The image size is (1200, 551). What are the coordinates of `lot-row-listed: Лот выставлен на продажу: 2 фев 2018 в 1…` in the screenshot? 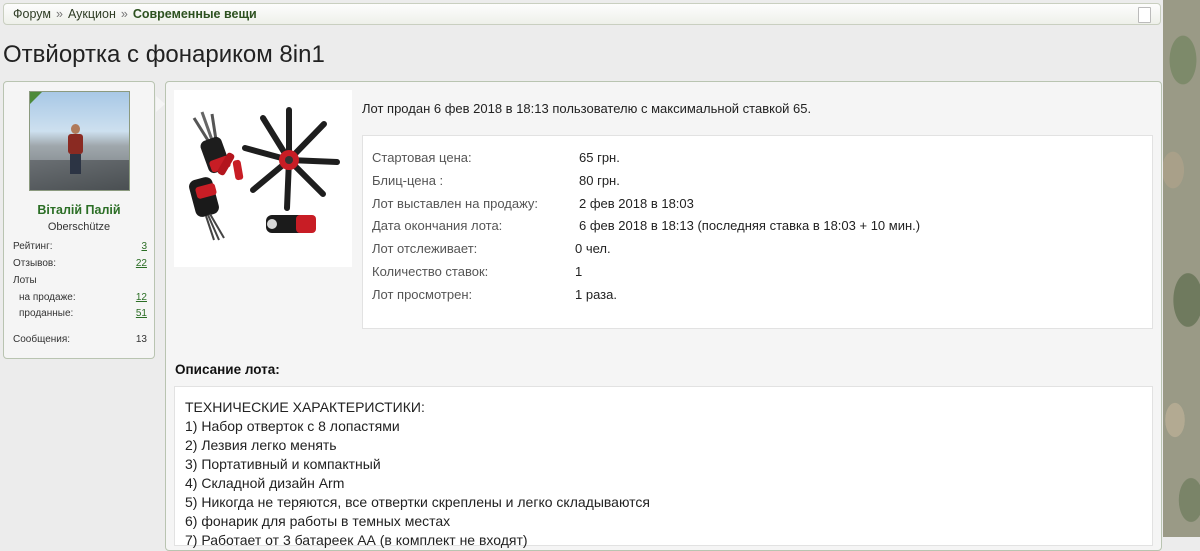 It's located at (533, 203).